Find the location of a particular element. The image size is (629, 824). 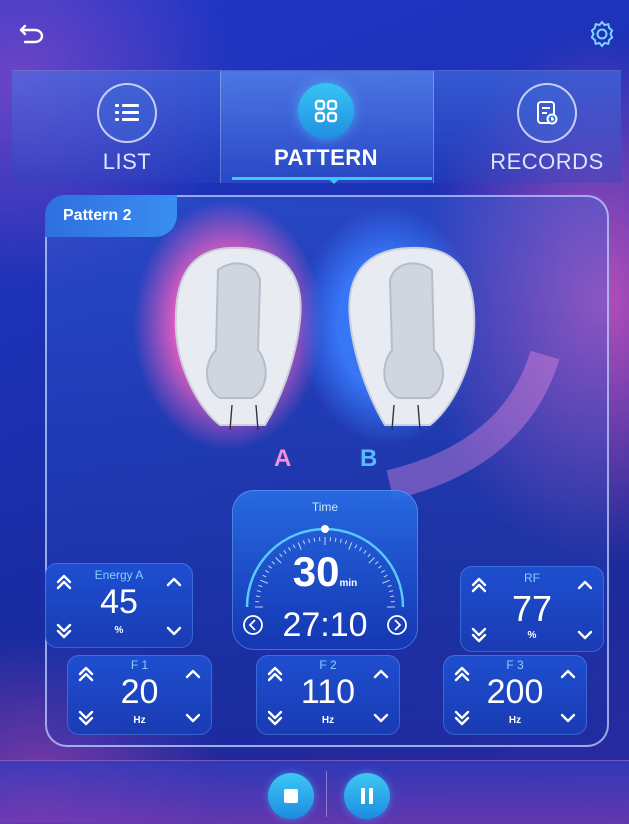

pause-icon is located at coordinates (367, 796).